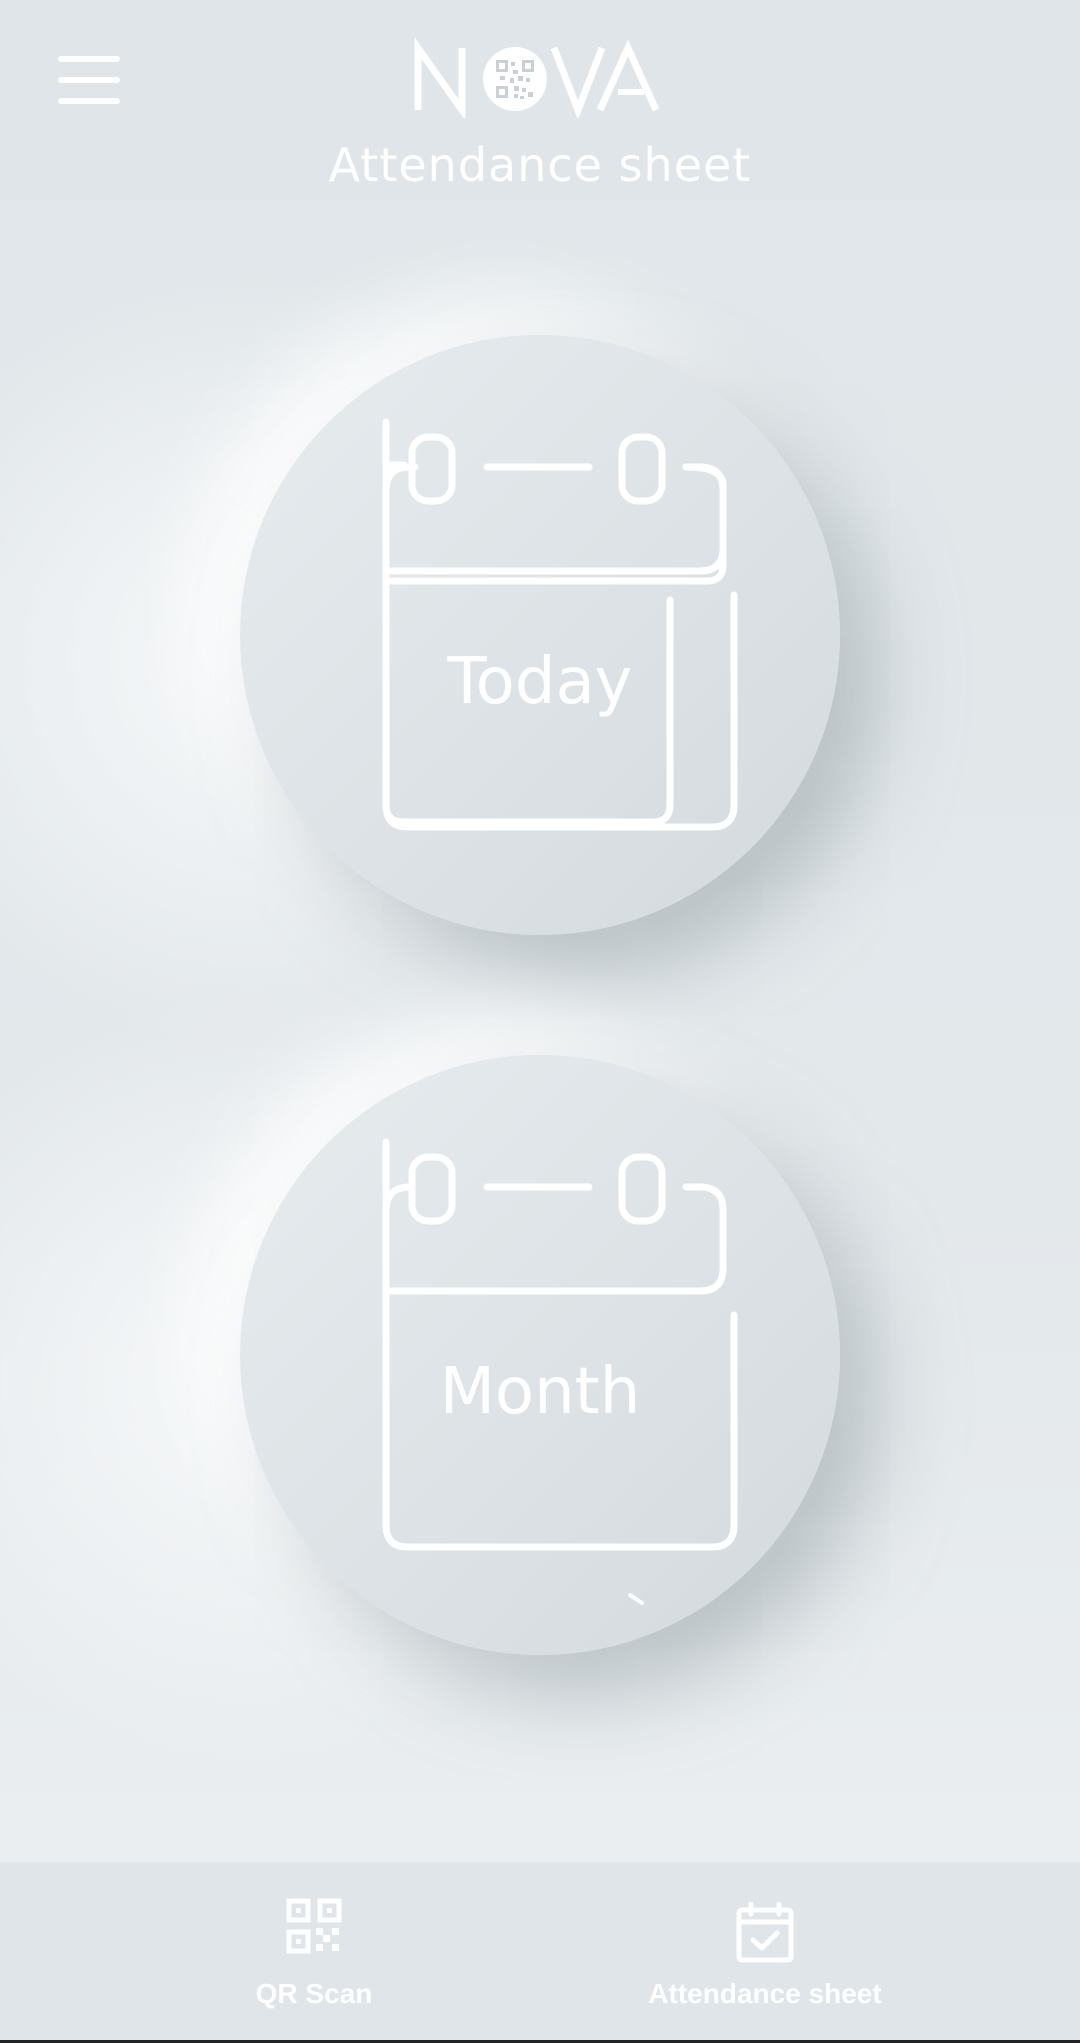  I want to click on page-title: Attendance sheet, so click(540, 165).